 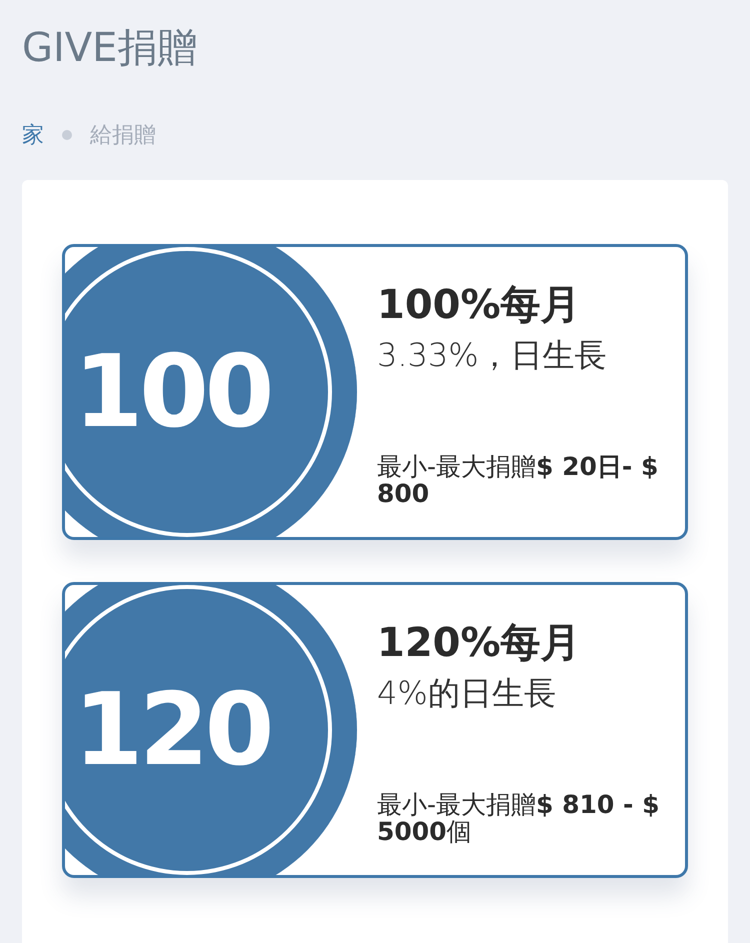 I want to click on breadcrumb-link: 家, so click(x=33, y=135).